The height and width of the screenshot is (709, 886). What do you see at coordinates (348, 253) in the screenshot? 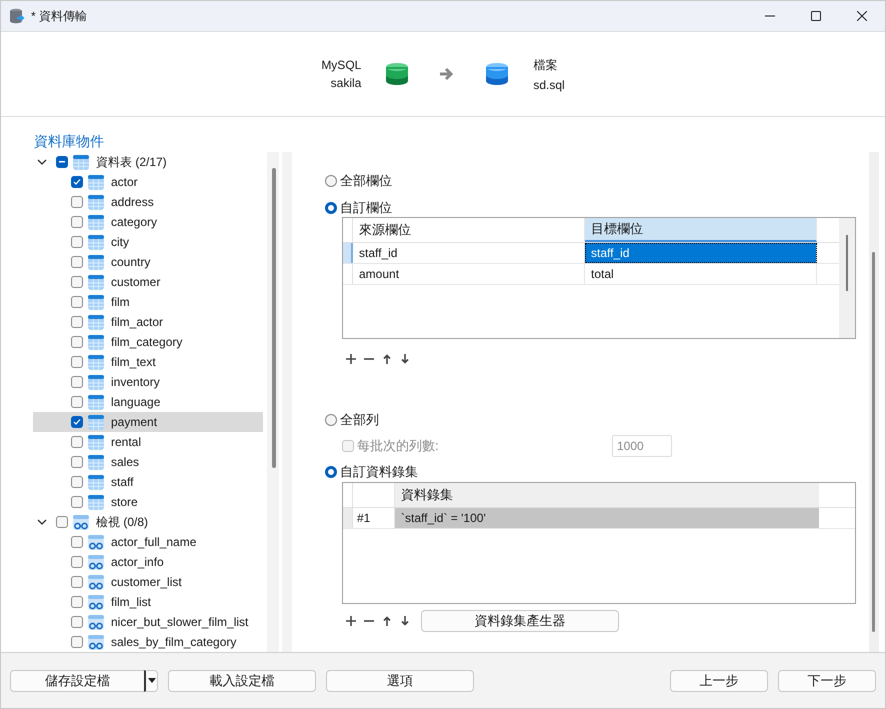
I see `row-indicator` at bounding box center [348, 253].